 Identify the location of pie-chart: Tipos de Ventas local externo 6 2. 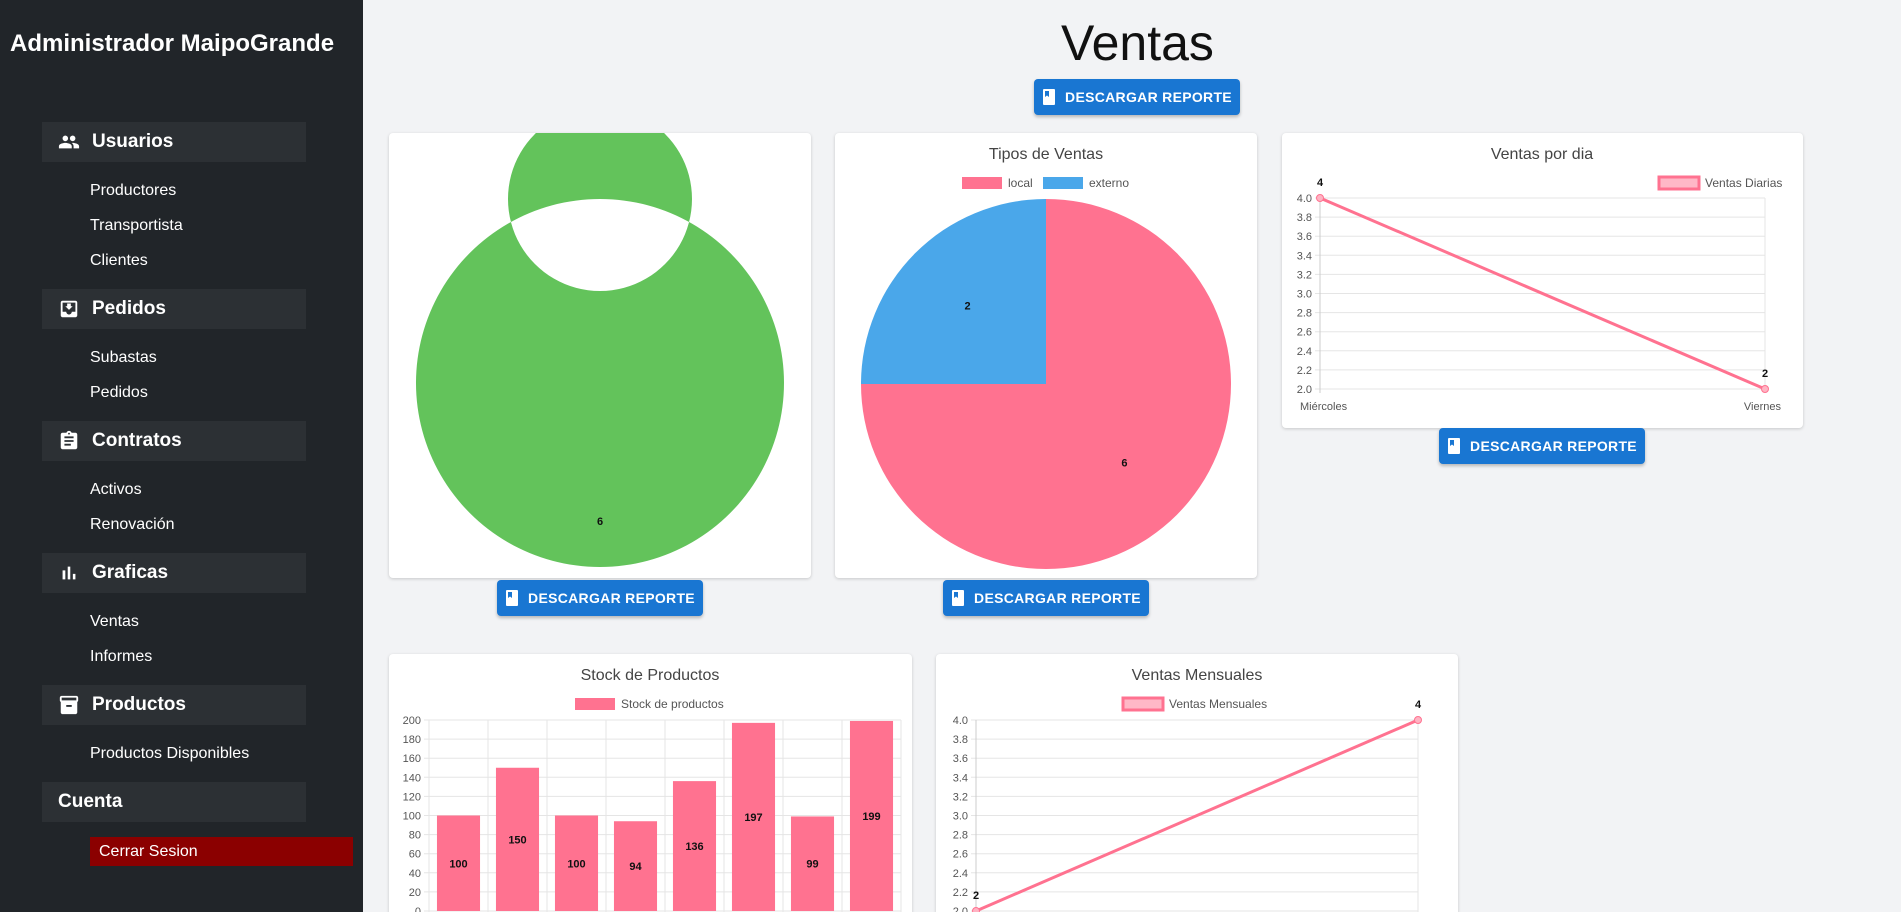
(1046, 357).